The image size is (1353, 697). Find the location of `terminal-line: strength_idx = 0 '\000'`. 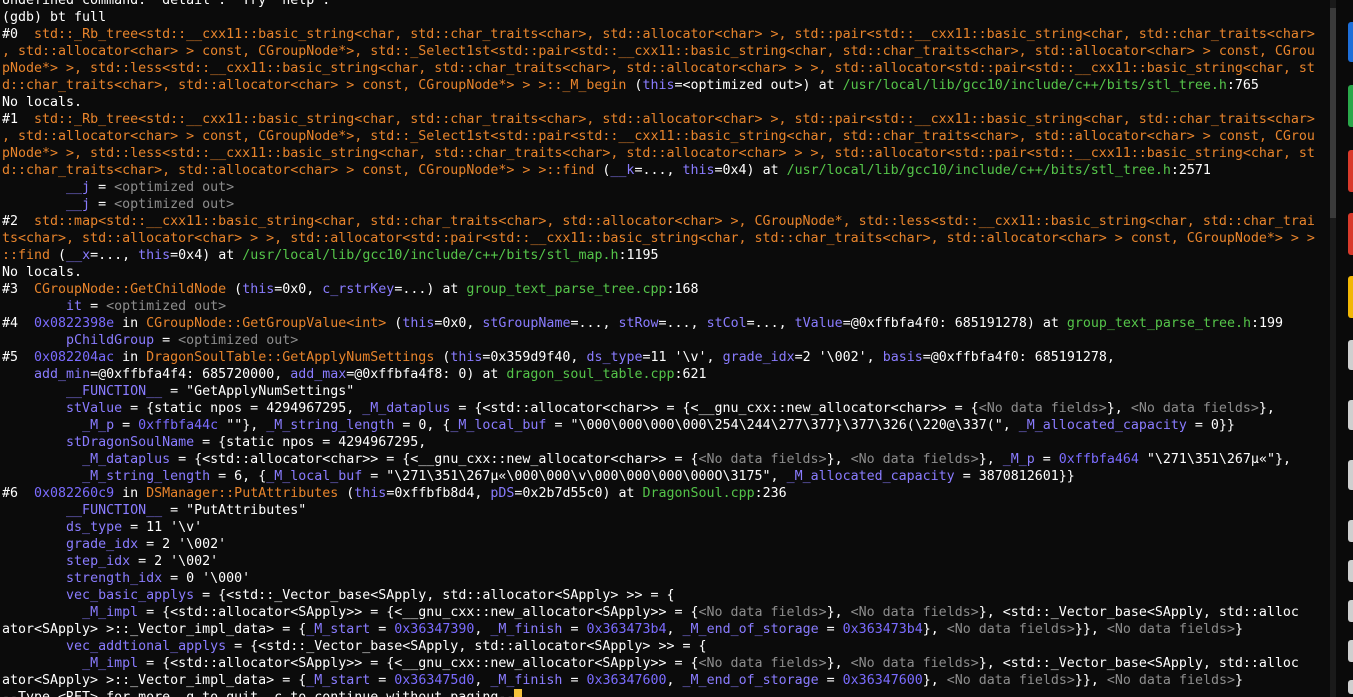

terminal-line: strength_idx = 0 '\000' is located at coordinates (666, 578).